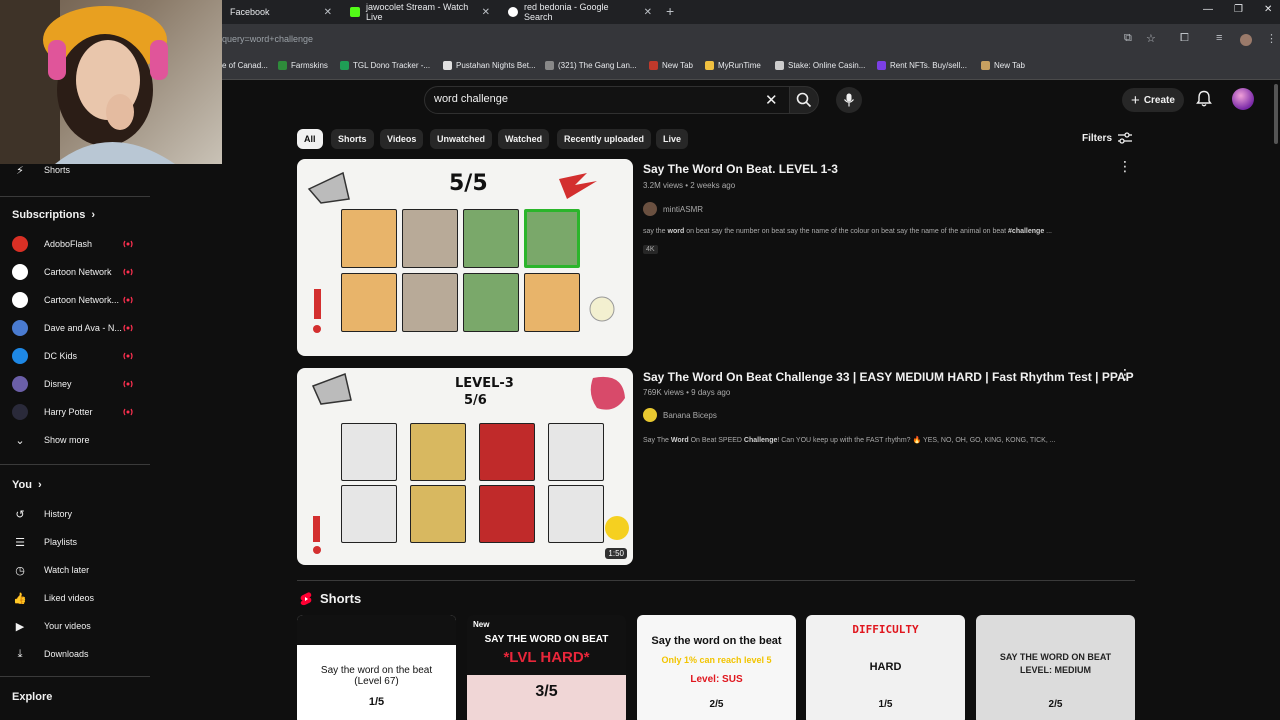 This screenshot has height=720, width=1280. Describe the element at coordinates (580, 12) in the screenshot. I see `tab-google-search: red bedonia - Google Search ✕` at that location.